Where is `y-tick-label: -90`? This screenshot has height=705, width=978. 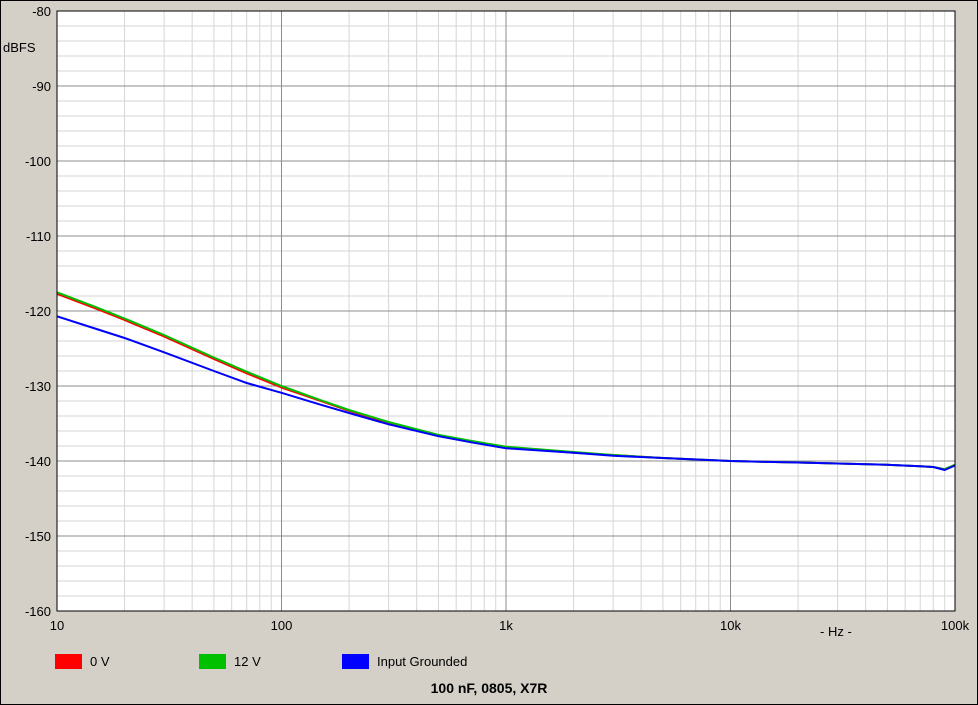
y-tick-label: -90 is located at coordinates (41, 86).